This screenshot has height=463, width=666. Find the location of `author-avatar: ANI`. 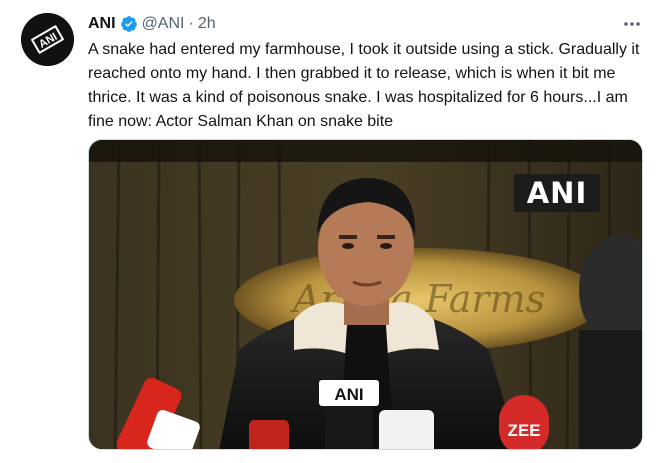

author-avatar: ANI is located at coordinates (47, 39).